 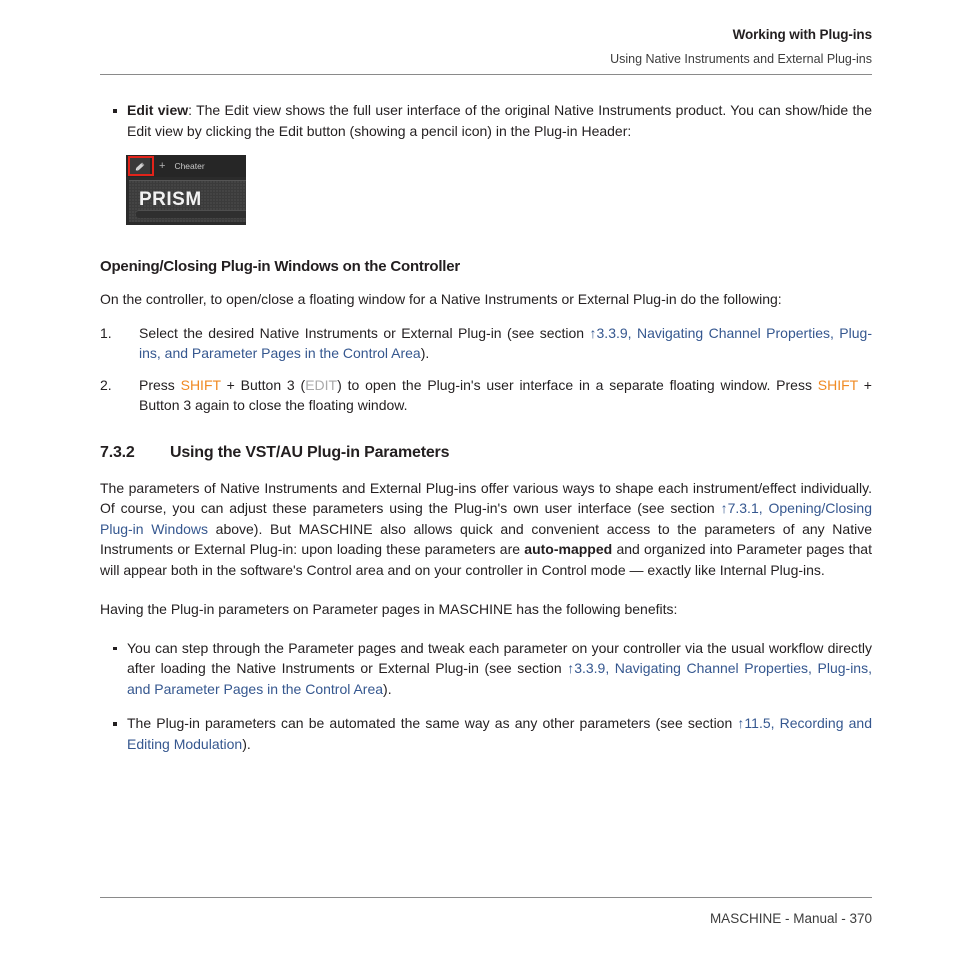 I want to click on step-number: 1., so click(x=106, y=332).